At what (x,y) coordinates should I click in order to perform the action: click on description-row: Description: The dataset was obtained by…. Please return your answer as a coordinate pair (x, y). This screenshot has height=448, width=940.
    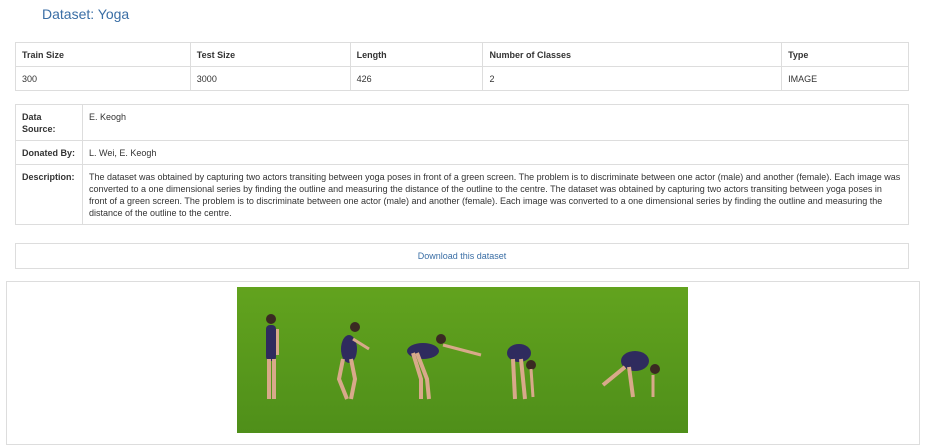
    Looking at the image, I should click on (462, 194).